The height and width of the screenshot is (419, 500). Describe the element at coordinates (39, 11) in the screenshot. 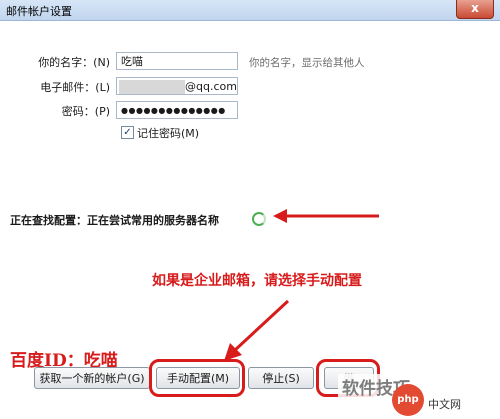

I see `window-title: 邮件帐户设置` at that location.